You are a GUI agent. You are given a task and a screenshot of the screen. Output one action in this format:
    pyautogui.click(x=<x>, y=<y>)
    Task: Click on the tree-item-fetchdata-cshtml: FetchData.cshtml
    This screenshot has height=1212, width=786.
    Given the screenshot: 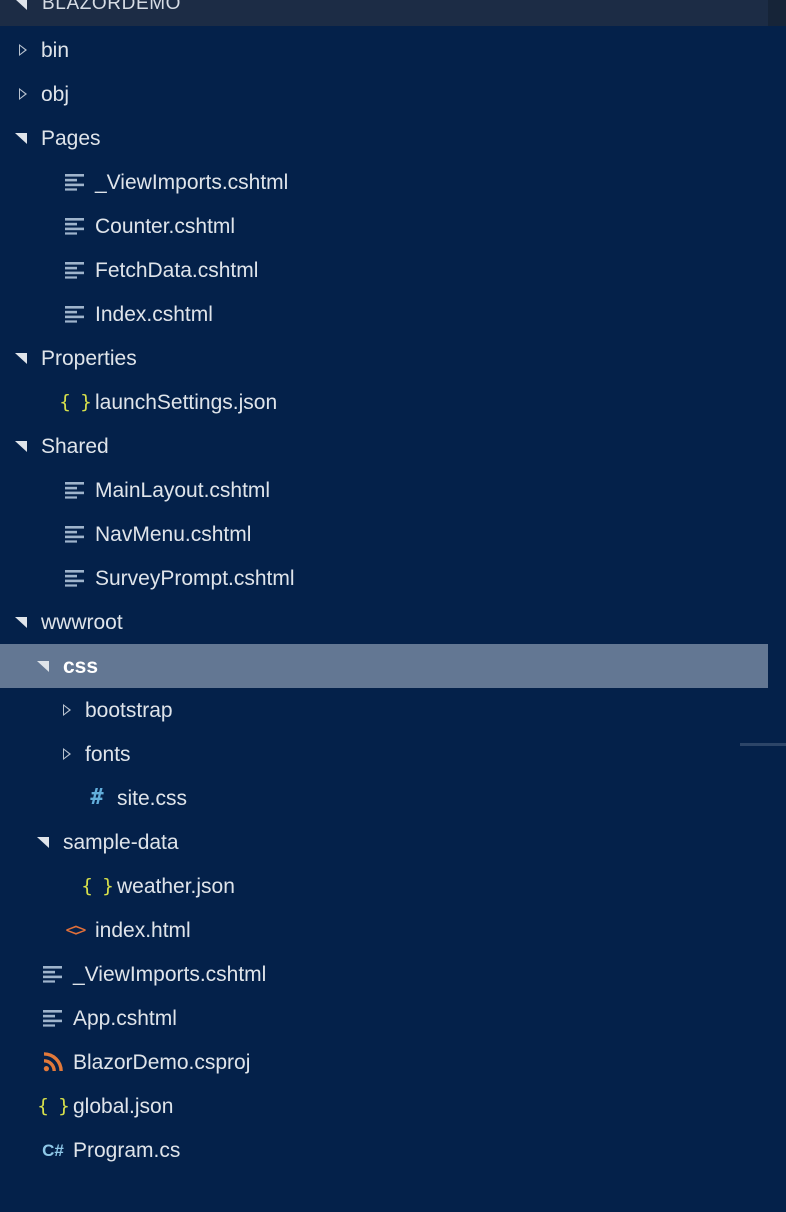 What is the action you would take?
    pyautogui.click(x=384, y=270)
    